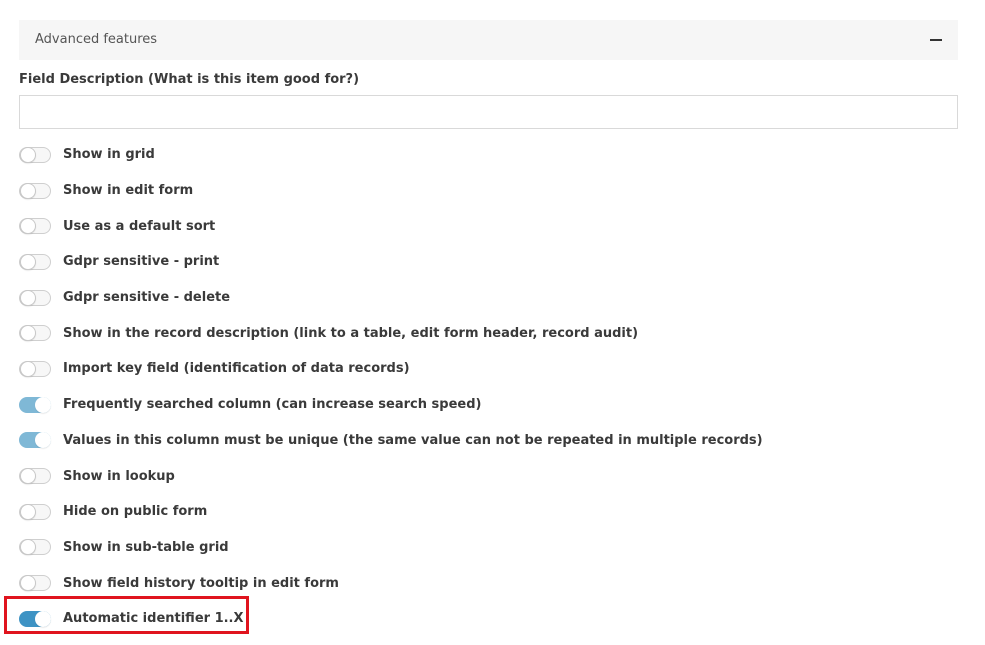 The image size is (985, 645). What do you see at coordinates (201, 583) in the screenshot?
I see `toggle-label: Show field history tooltip in edit form` at bounding box center [201, 583].